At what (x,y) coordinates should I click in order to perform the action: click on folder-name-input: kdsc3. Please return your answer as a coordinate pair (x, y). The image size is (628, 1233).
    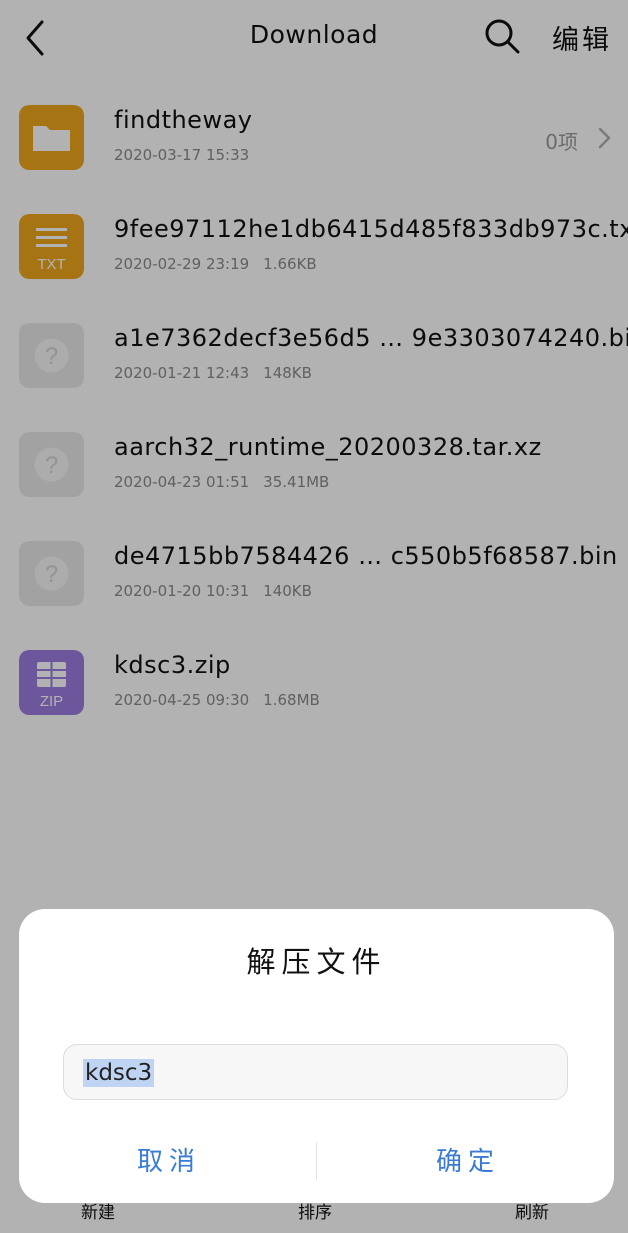
    Looking at the image, I should click on (315, 1072).